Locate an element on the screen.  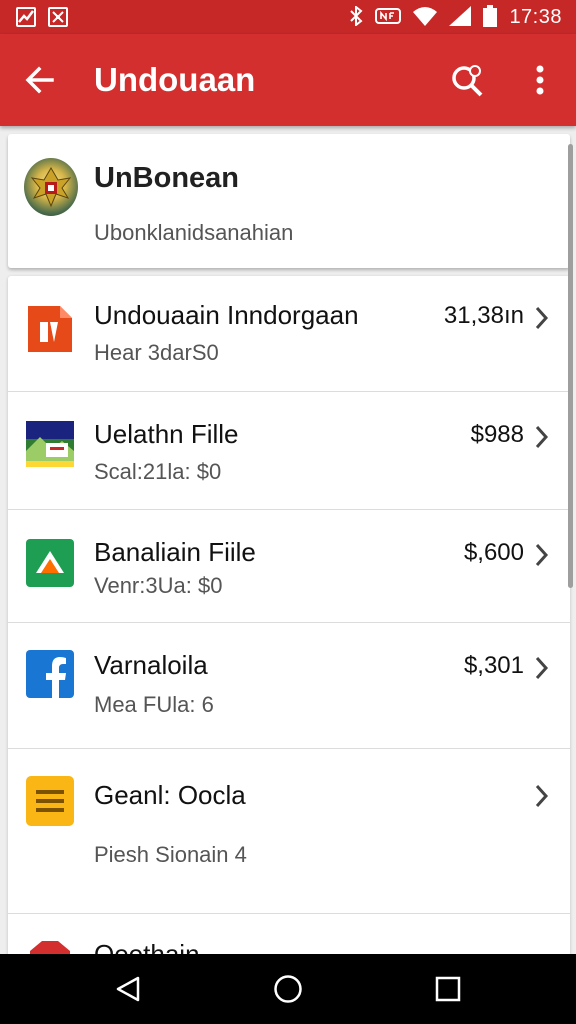
status-bar: 17:38 is located at coordinates (288, 17).